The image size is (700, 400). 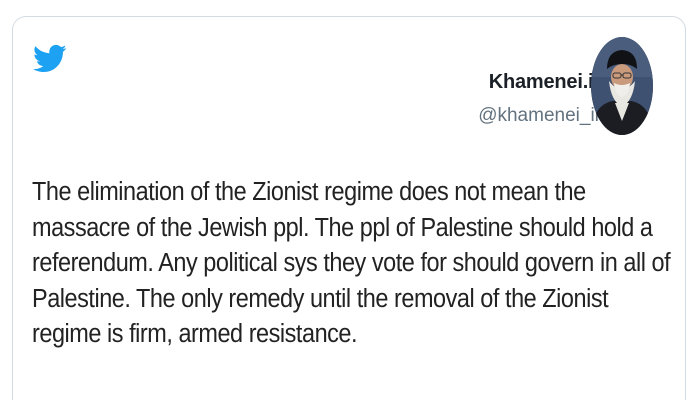 I want to click on twitter-bird-icon, so click(x=50, y=59).